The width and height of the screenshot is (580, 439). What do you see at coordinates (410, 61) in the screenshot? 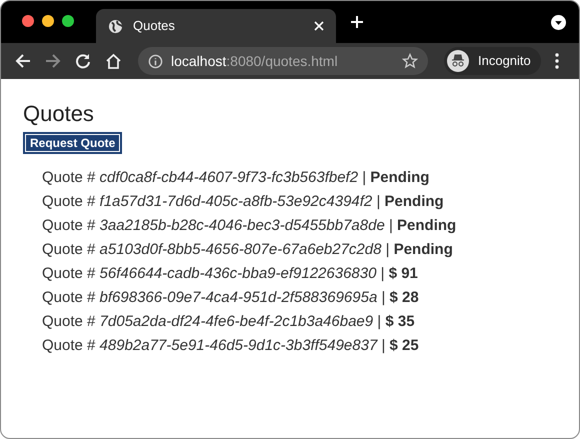
I see `star-icon` at bounding box center [410, 61].